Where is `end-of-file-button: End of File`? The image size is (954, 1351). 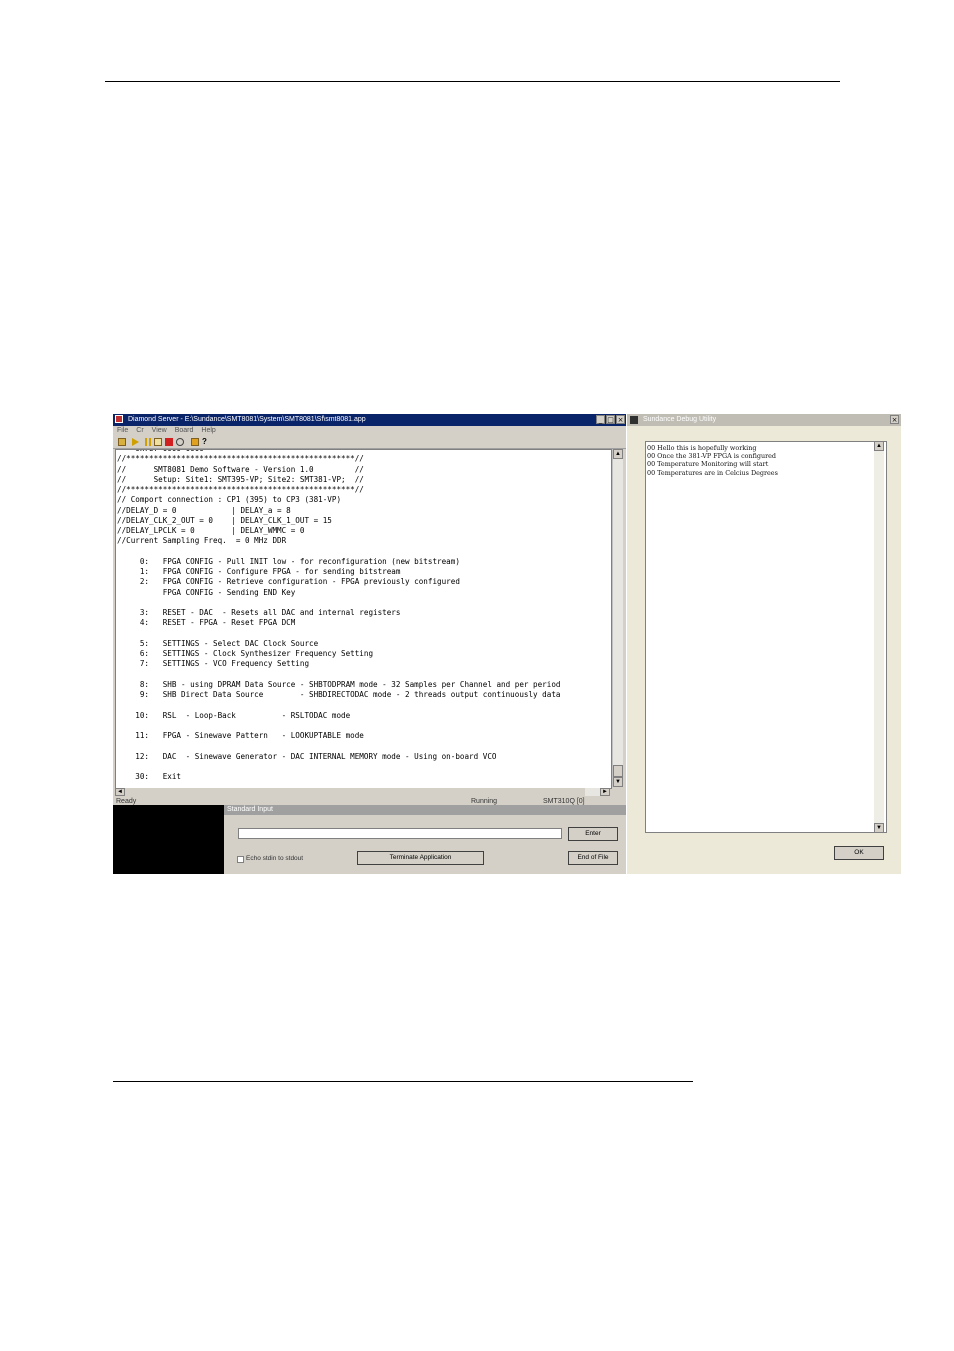 end-of-file-button: End of File is located at coordinates (593, 858).